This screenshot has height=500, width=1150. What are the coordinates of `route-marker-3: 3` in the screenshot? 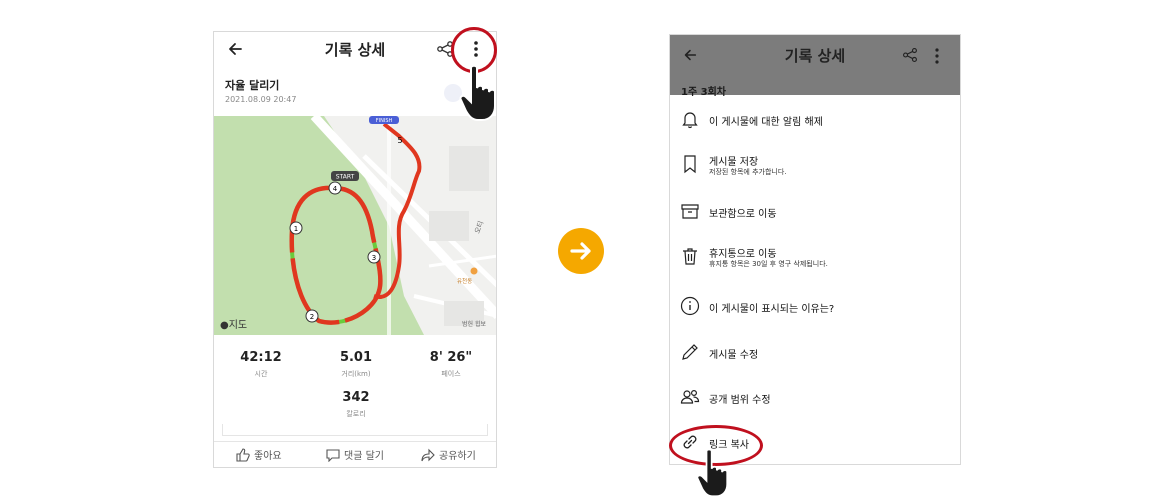 It's located at (374, 257).